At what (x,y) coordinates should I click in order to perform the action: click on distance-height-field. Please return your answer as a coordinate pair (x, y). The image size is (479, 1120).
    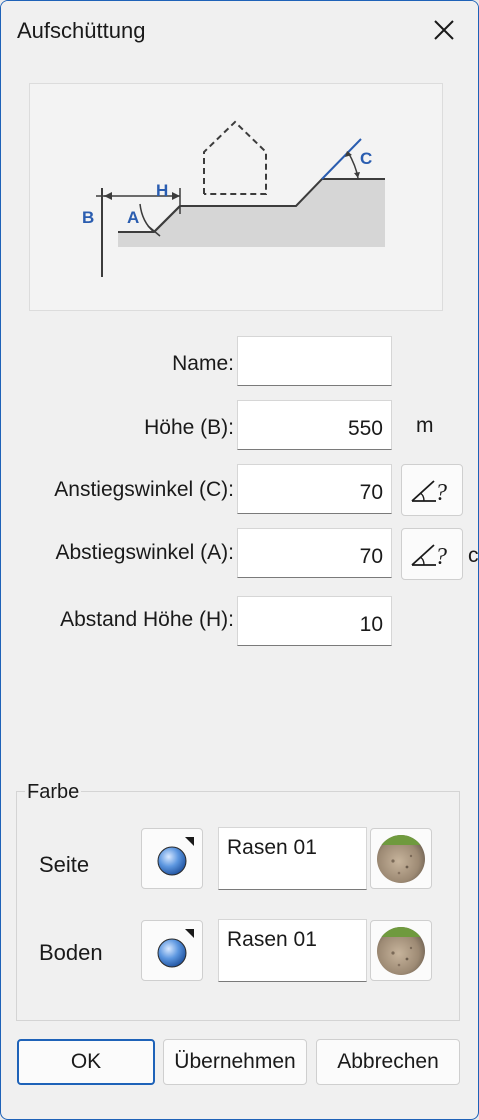
    Looking at the image, I should click on (314, 621).